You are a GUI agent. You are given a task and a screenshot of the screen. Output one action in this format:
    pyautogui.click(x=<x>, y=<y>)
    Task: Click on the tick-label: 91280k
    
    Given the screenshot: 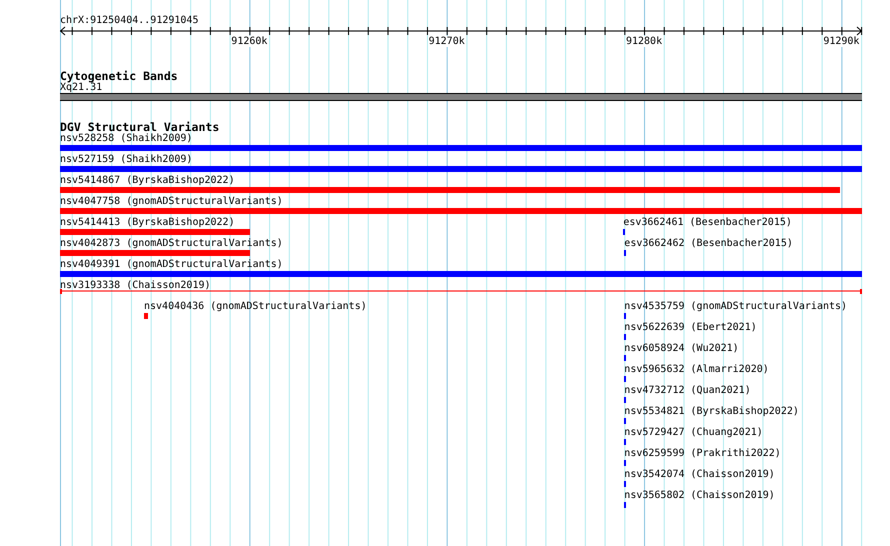 What is the action you would take?
    pyautogui.click(x=644, y=41)
    